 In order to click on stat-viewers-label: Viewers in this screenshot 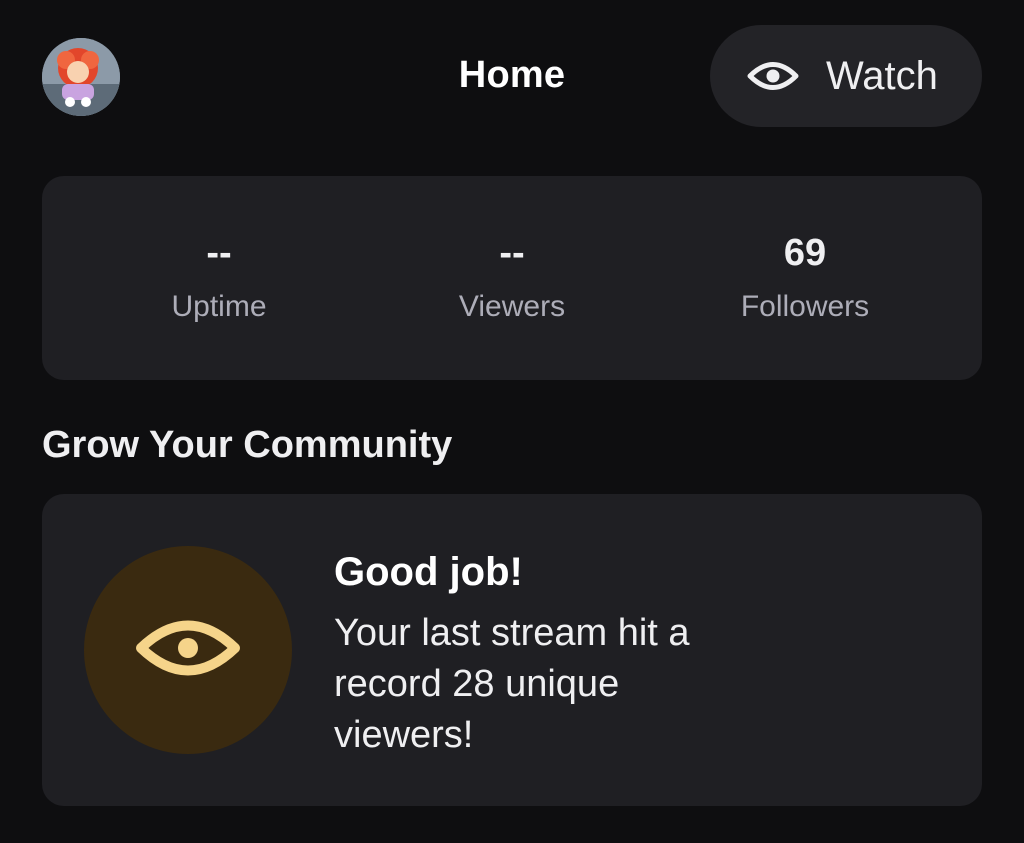, I will do `click(512, 306)`.